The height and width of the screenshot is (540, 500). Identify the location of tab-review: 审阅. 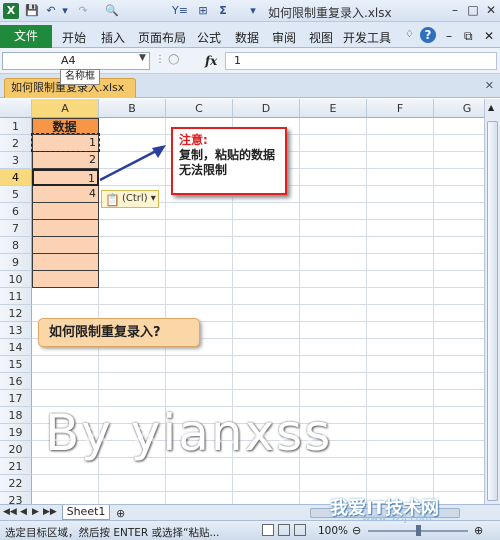
(284, 37).